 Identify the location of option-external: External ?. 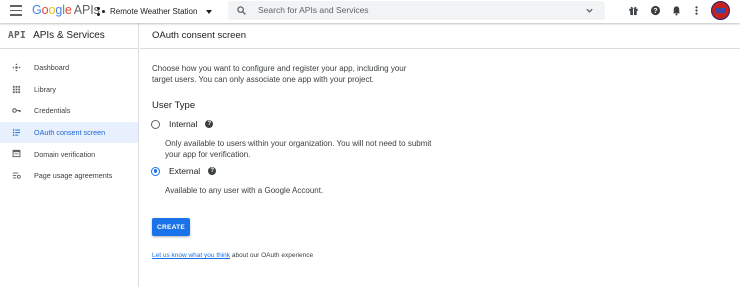
(184, 171).